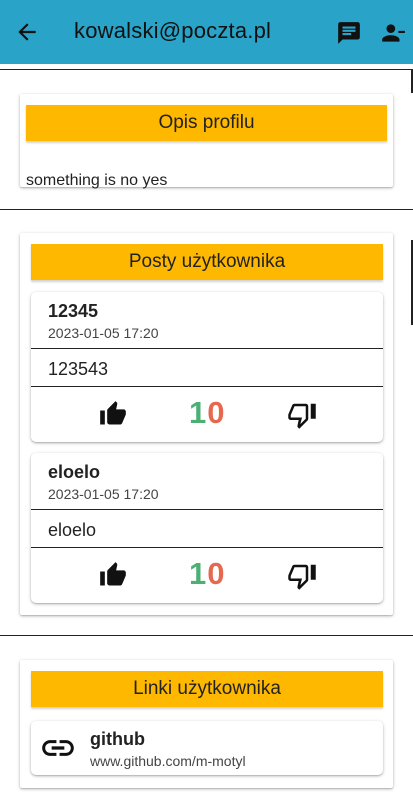 This screenshot has height=803, width=413. What do you see at coordinates (74, 472) in the screenshot?
I see `post-title: eloelo` at bounding box center [74, 472].